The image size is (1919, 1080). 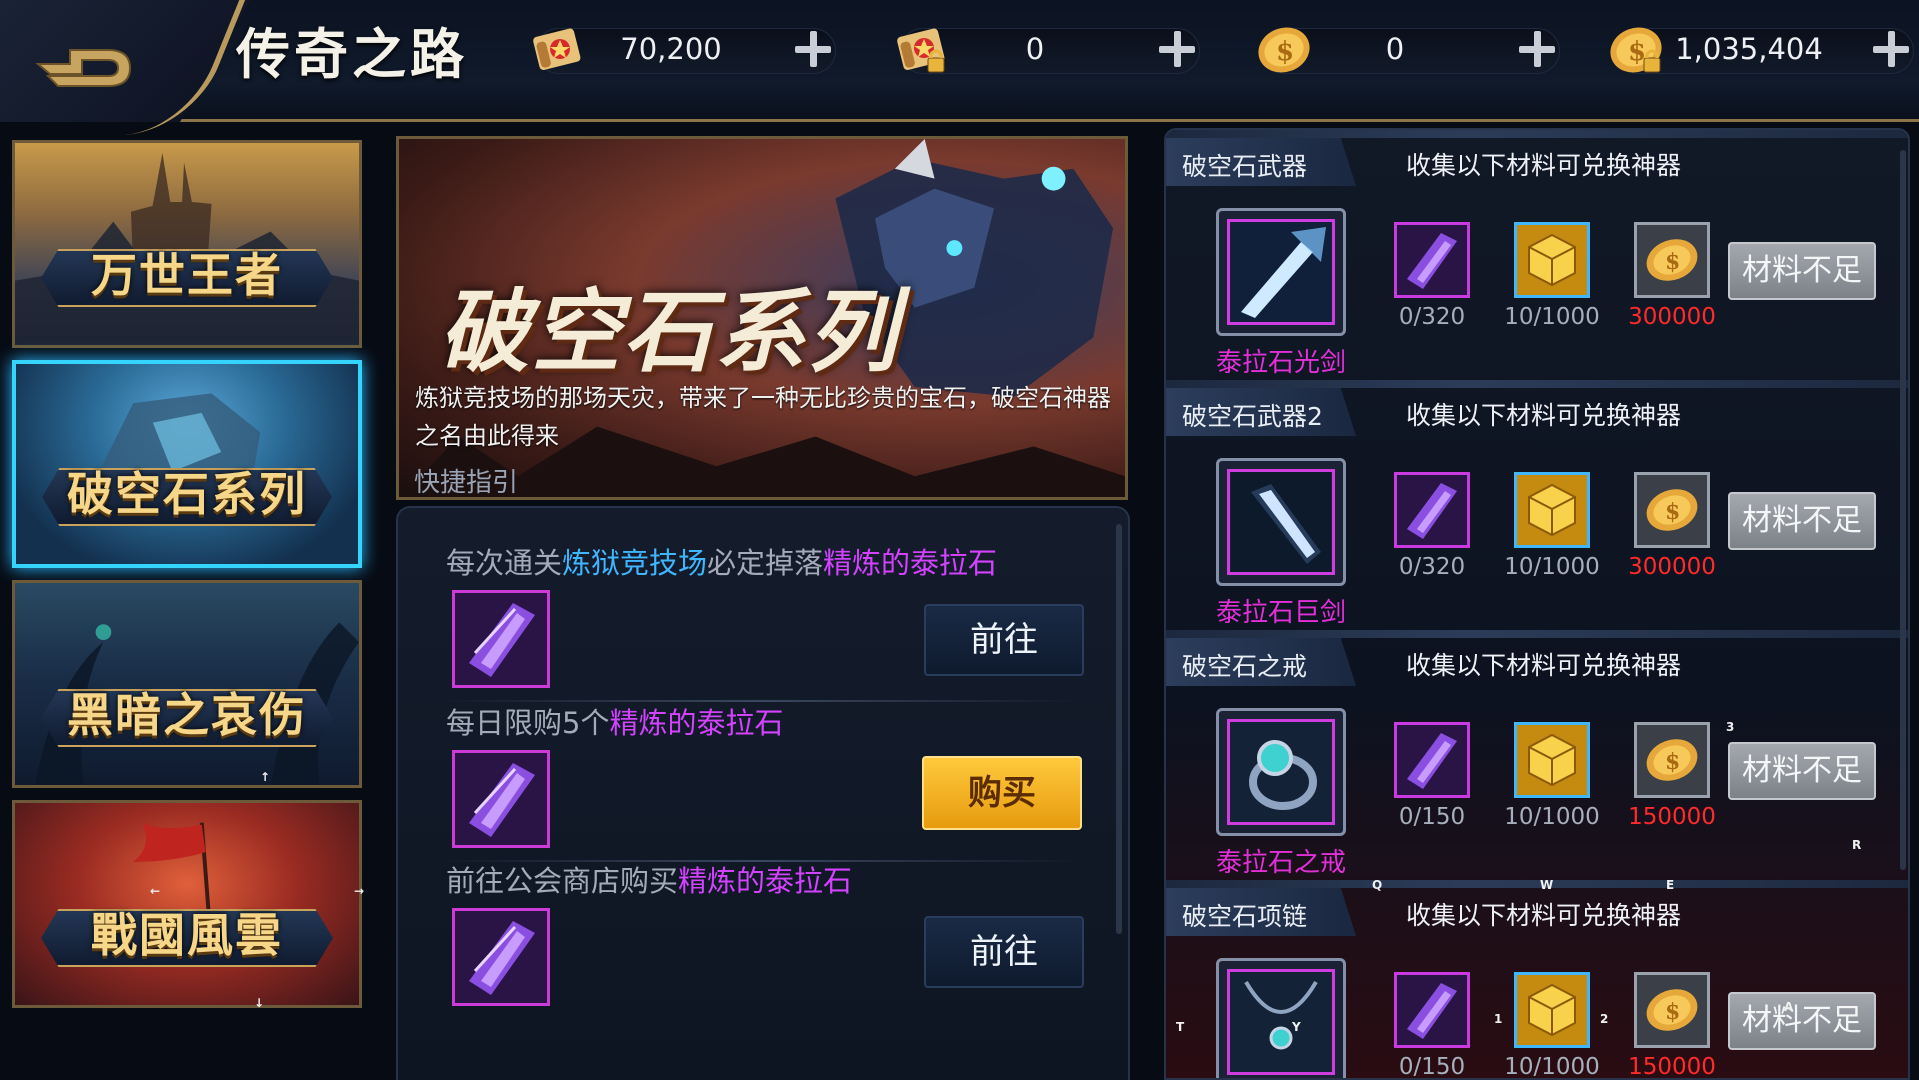 What do you see at coordinates (1050, 50) in the screenshot?
I see `resource-locked-scroll: 0` at bounding box center [1050, 50].